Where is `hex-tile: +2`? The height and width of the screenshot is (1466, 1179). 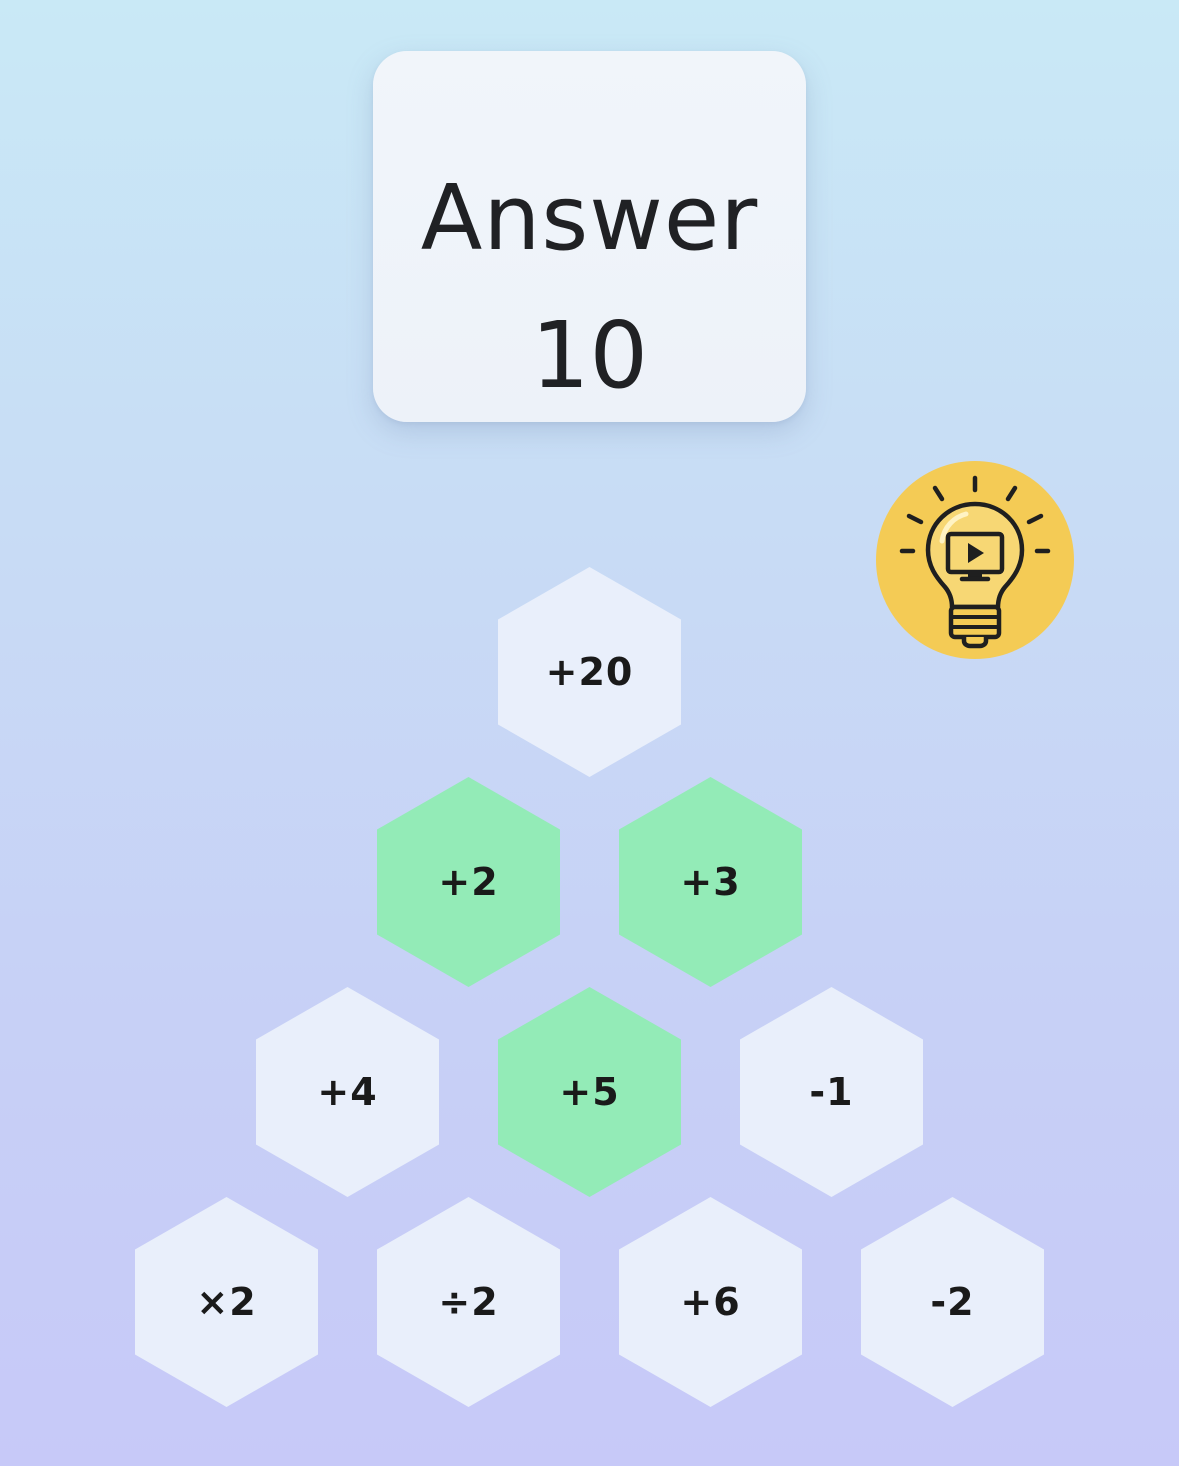
hex-tile: +2 is located at coordinates (468, 882).